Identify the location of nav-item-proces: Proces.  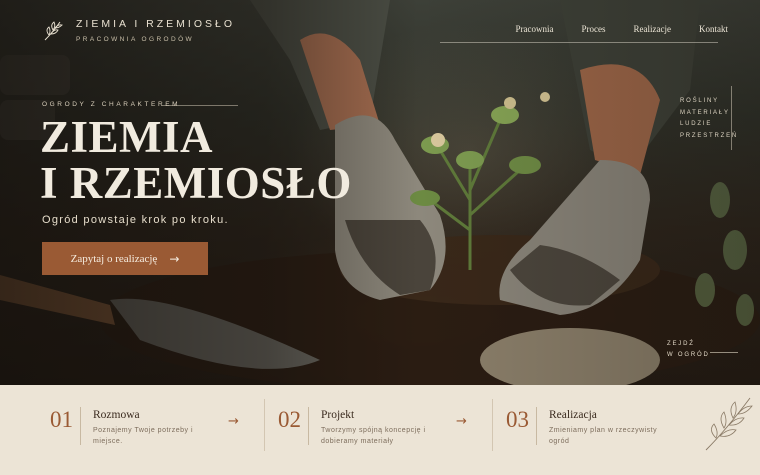
(594, 29).